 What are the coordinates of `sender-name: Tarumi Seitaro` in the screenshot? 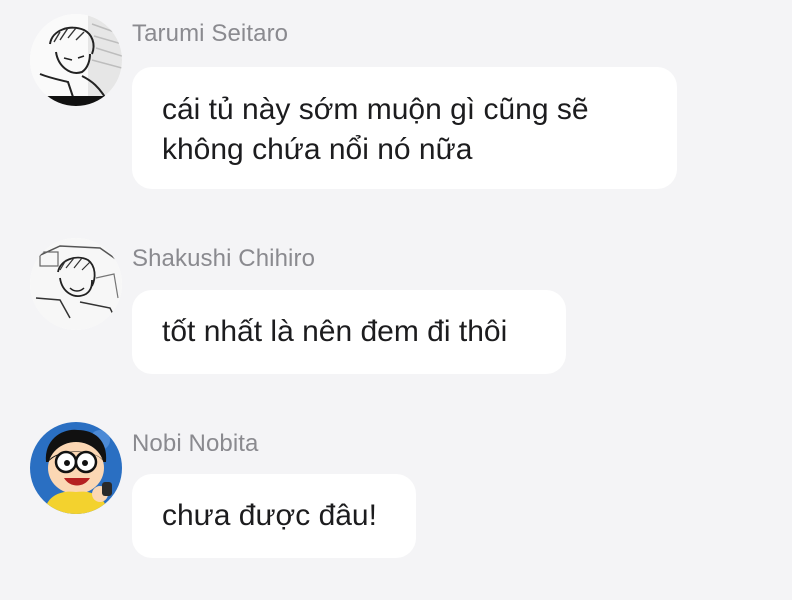 It's located at (210, 33).